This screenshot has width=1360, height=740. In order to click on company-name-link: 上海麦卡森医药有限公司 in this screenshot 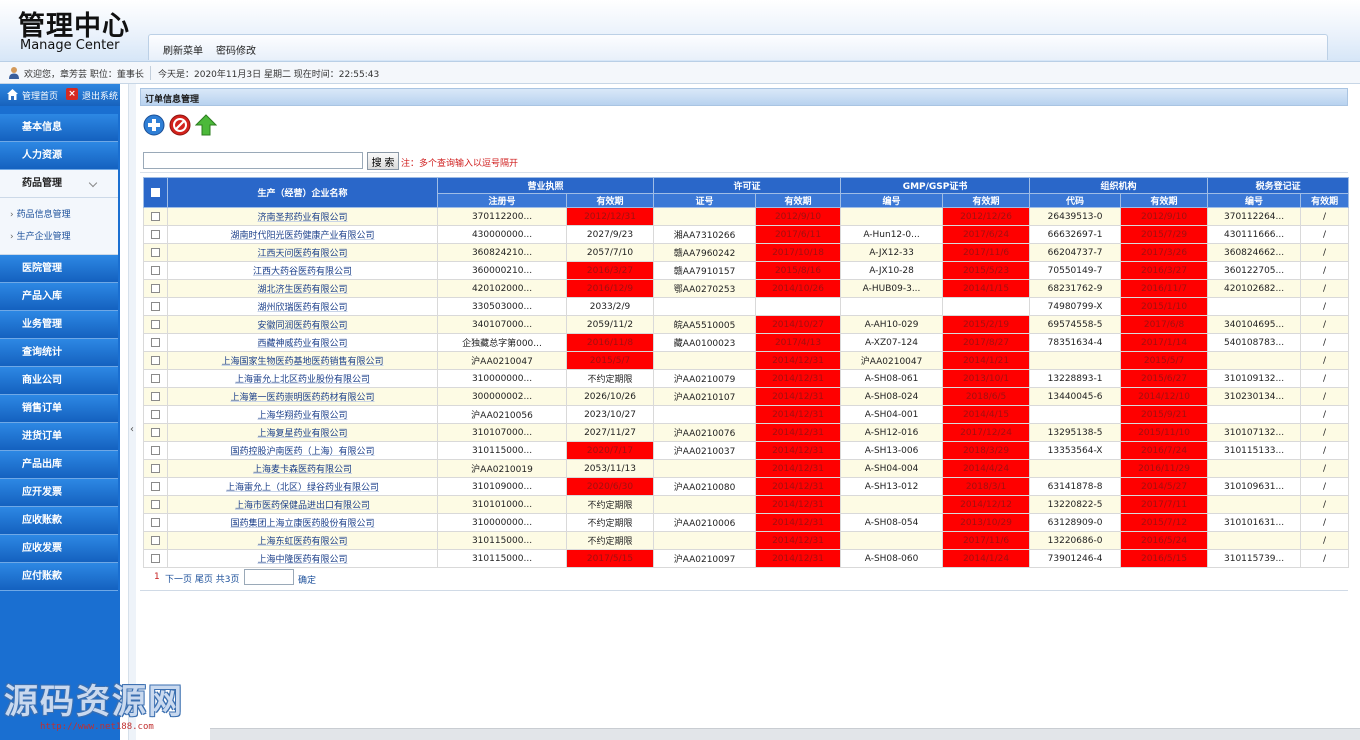, I will do `click(302, 468)`.